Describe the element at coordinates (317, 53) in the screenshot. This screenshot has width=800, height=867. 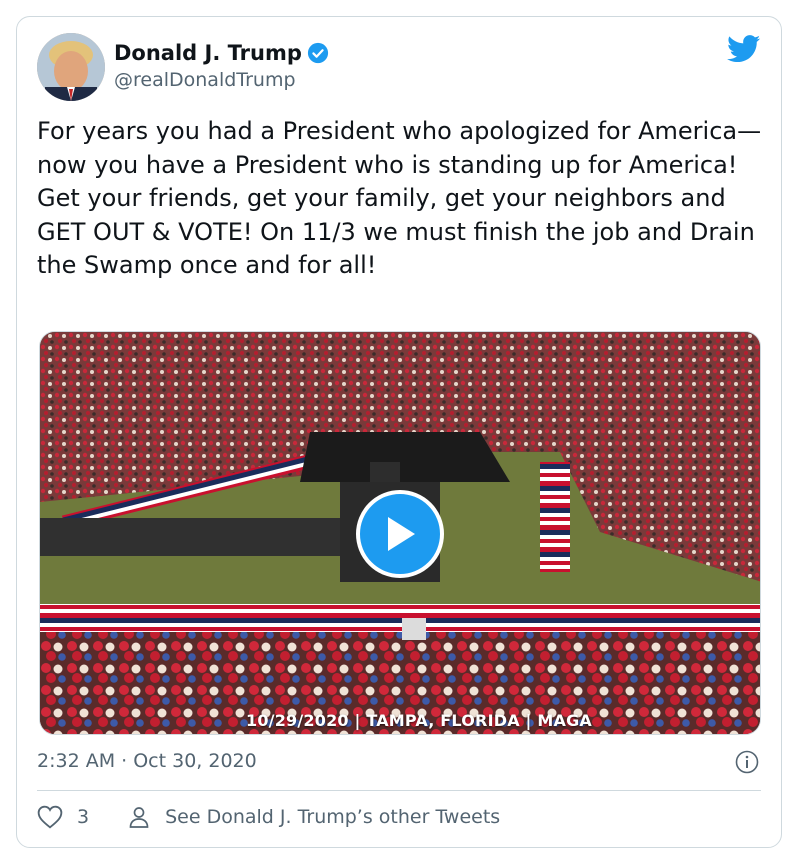
I see `verified-badge-icon` at that location.